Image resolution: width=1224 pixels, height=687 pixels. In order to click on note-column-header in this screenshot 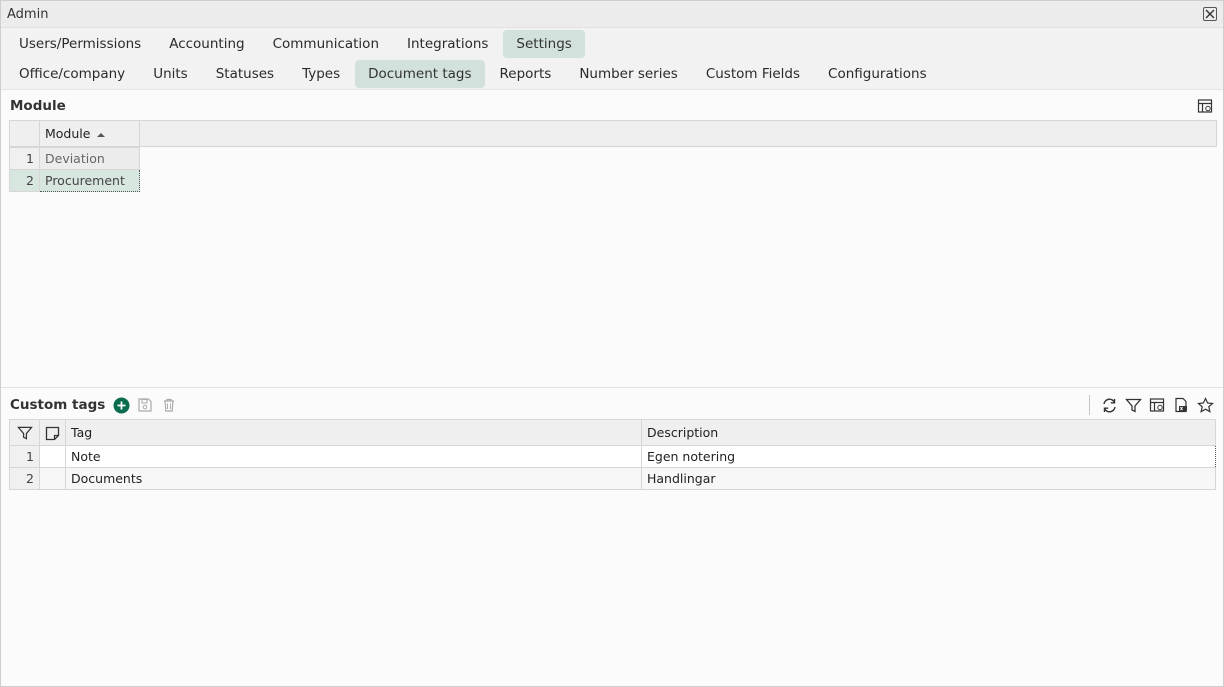, I will do `click(52, 432)`.